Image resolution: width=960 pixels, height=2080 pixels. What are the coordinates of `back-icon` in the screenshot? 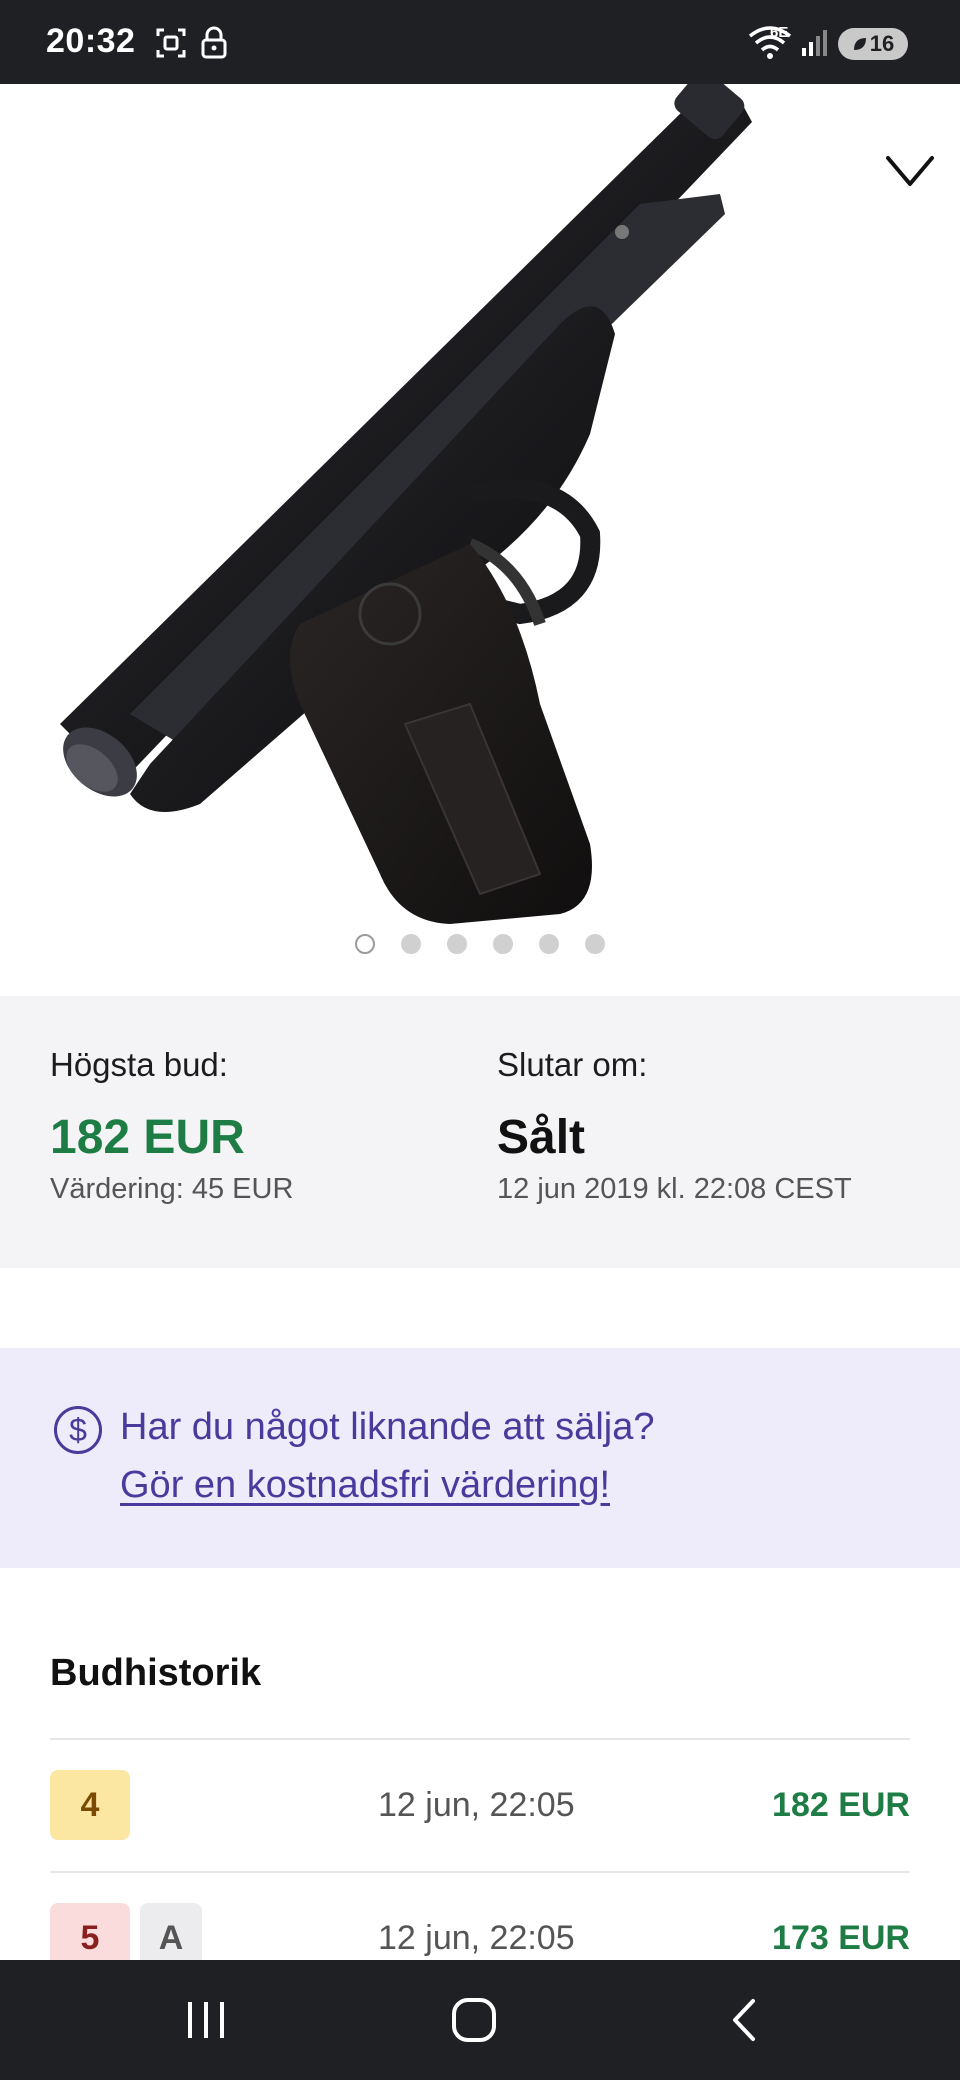 It's located at (744, 2020).